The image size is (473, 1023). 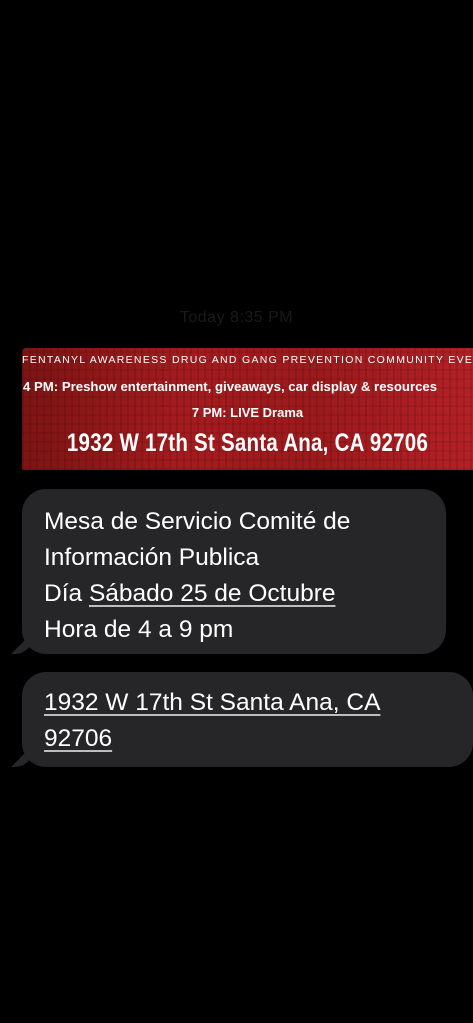 What do you see at coordinates (152, 557) in the screenshot?
I see `message-text-line: Información Publica` at bounding box center [152, 557].